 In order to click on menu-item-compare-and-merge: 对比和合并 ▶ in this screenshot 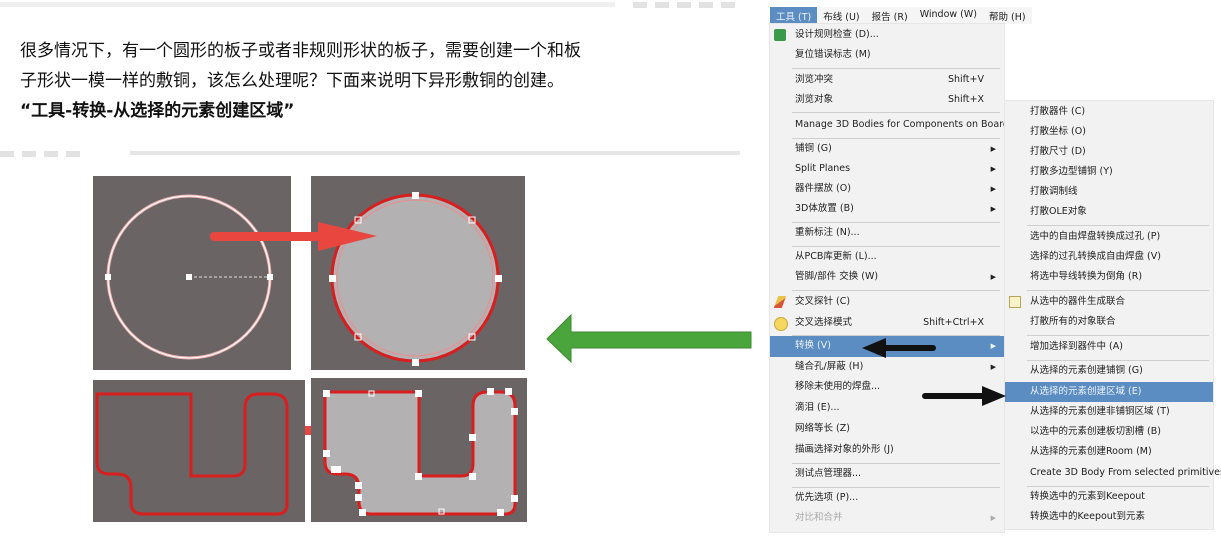, I will do `click(887, 518)`.